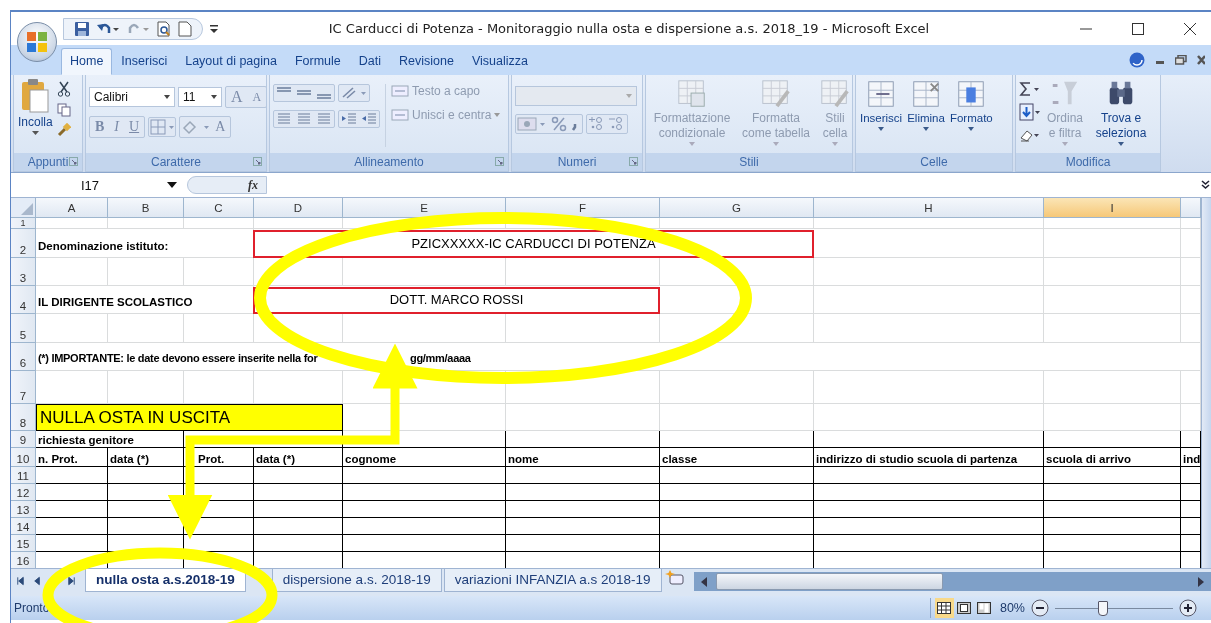 Image resolution: width=1211 pixels, height=623 pixels. Describe the element at coordinates (1040, 608) in the screenshot. I see `zoom-out-icon` at that location.